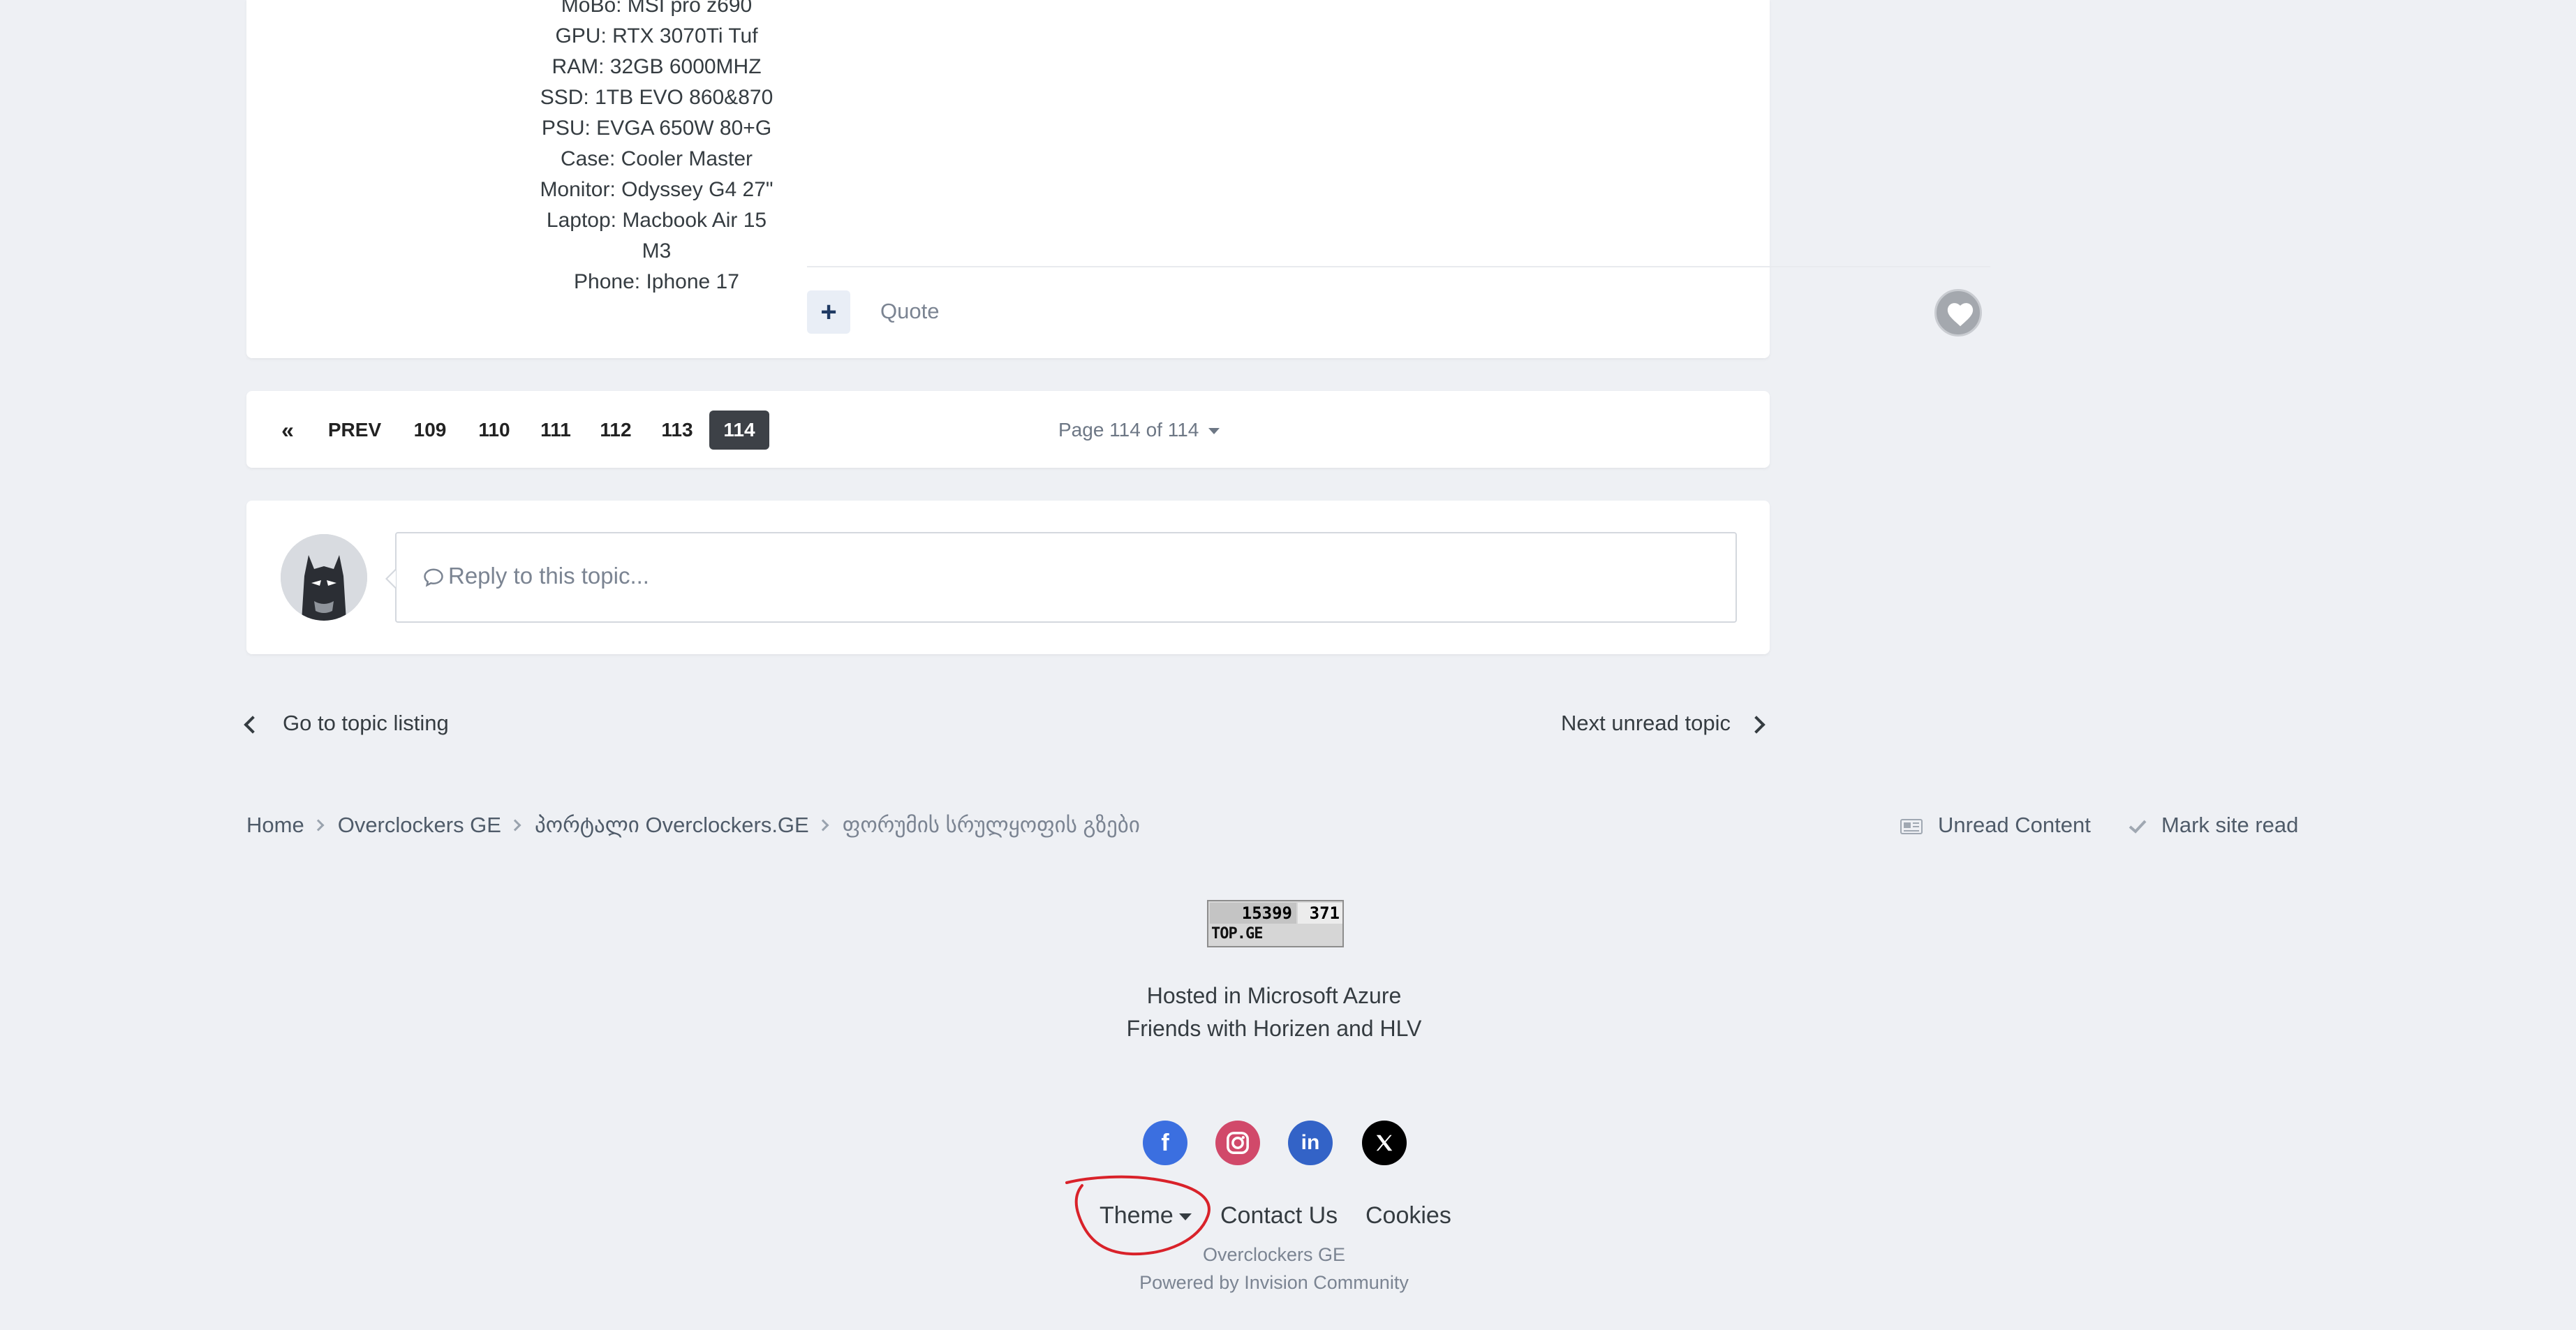  I want to click on quote-button: Quote, so click(909, 311).